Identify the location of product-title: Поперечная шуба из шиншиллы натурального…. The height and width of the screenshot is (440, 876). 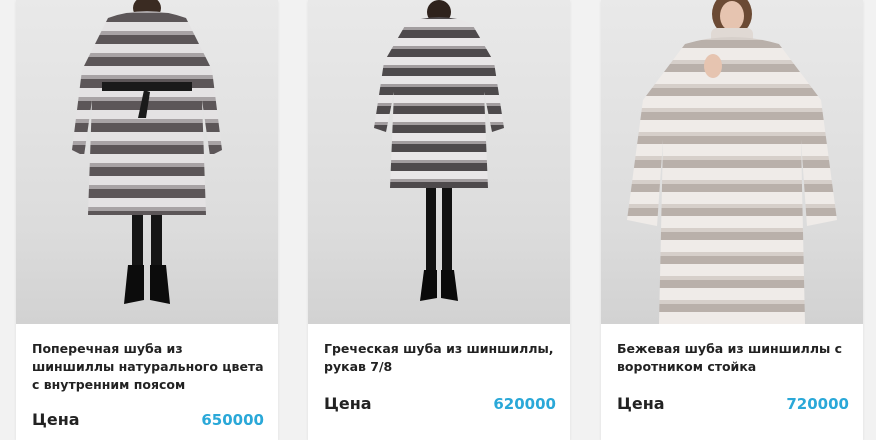
(148, 367).